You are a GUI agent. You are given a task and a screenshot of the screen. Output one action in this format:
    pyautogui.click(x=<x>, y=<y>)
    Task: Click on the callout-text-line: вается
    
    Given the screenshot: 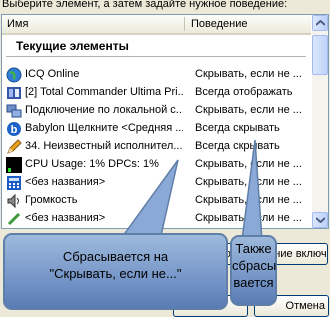 What is the action you would take?
    pyautogui.click(x=253, y=282)
    